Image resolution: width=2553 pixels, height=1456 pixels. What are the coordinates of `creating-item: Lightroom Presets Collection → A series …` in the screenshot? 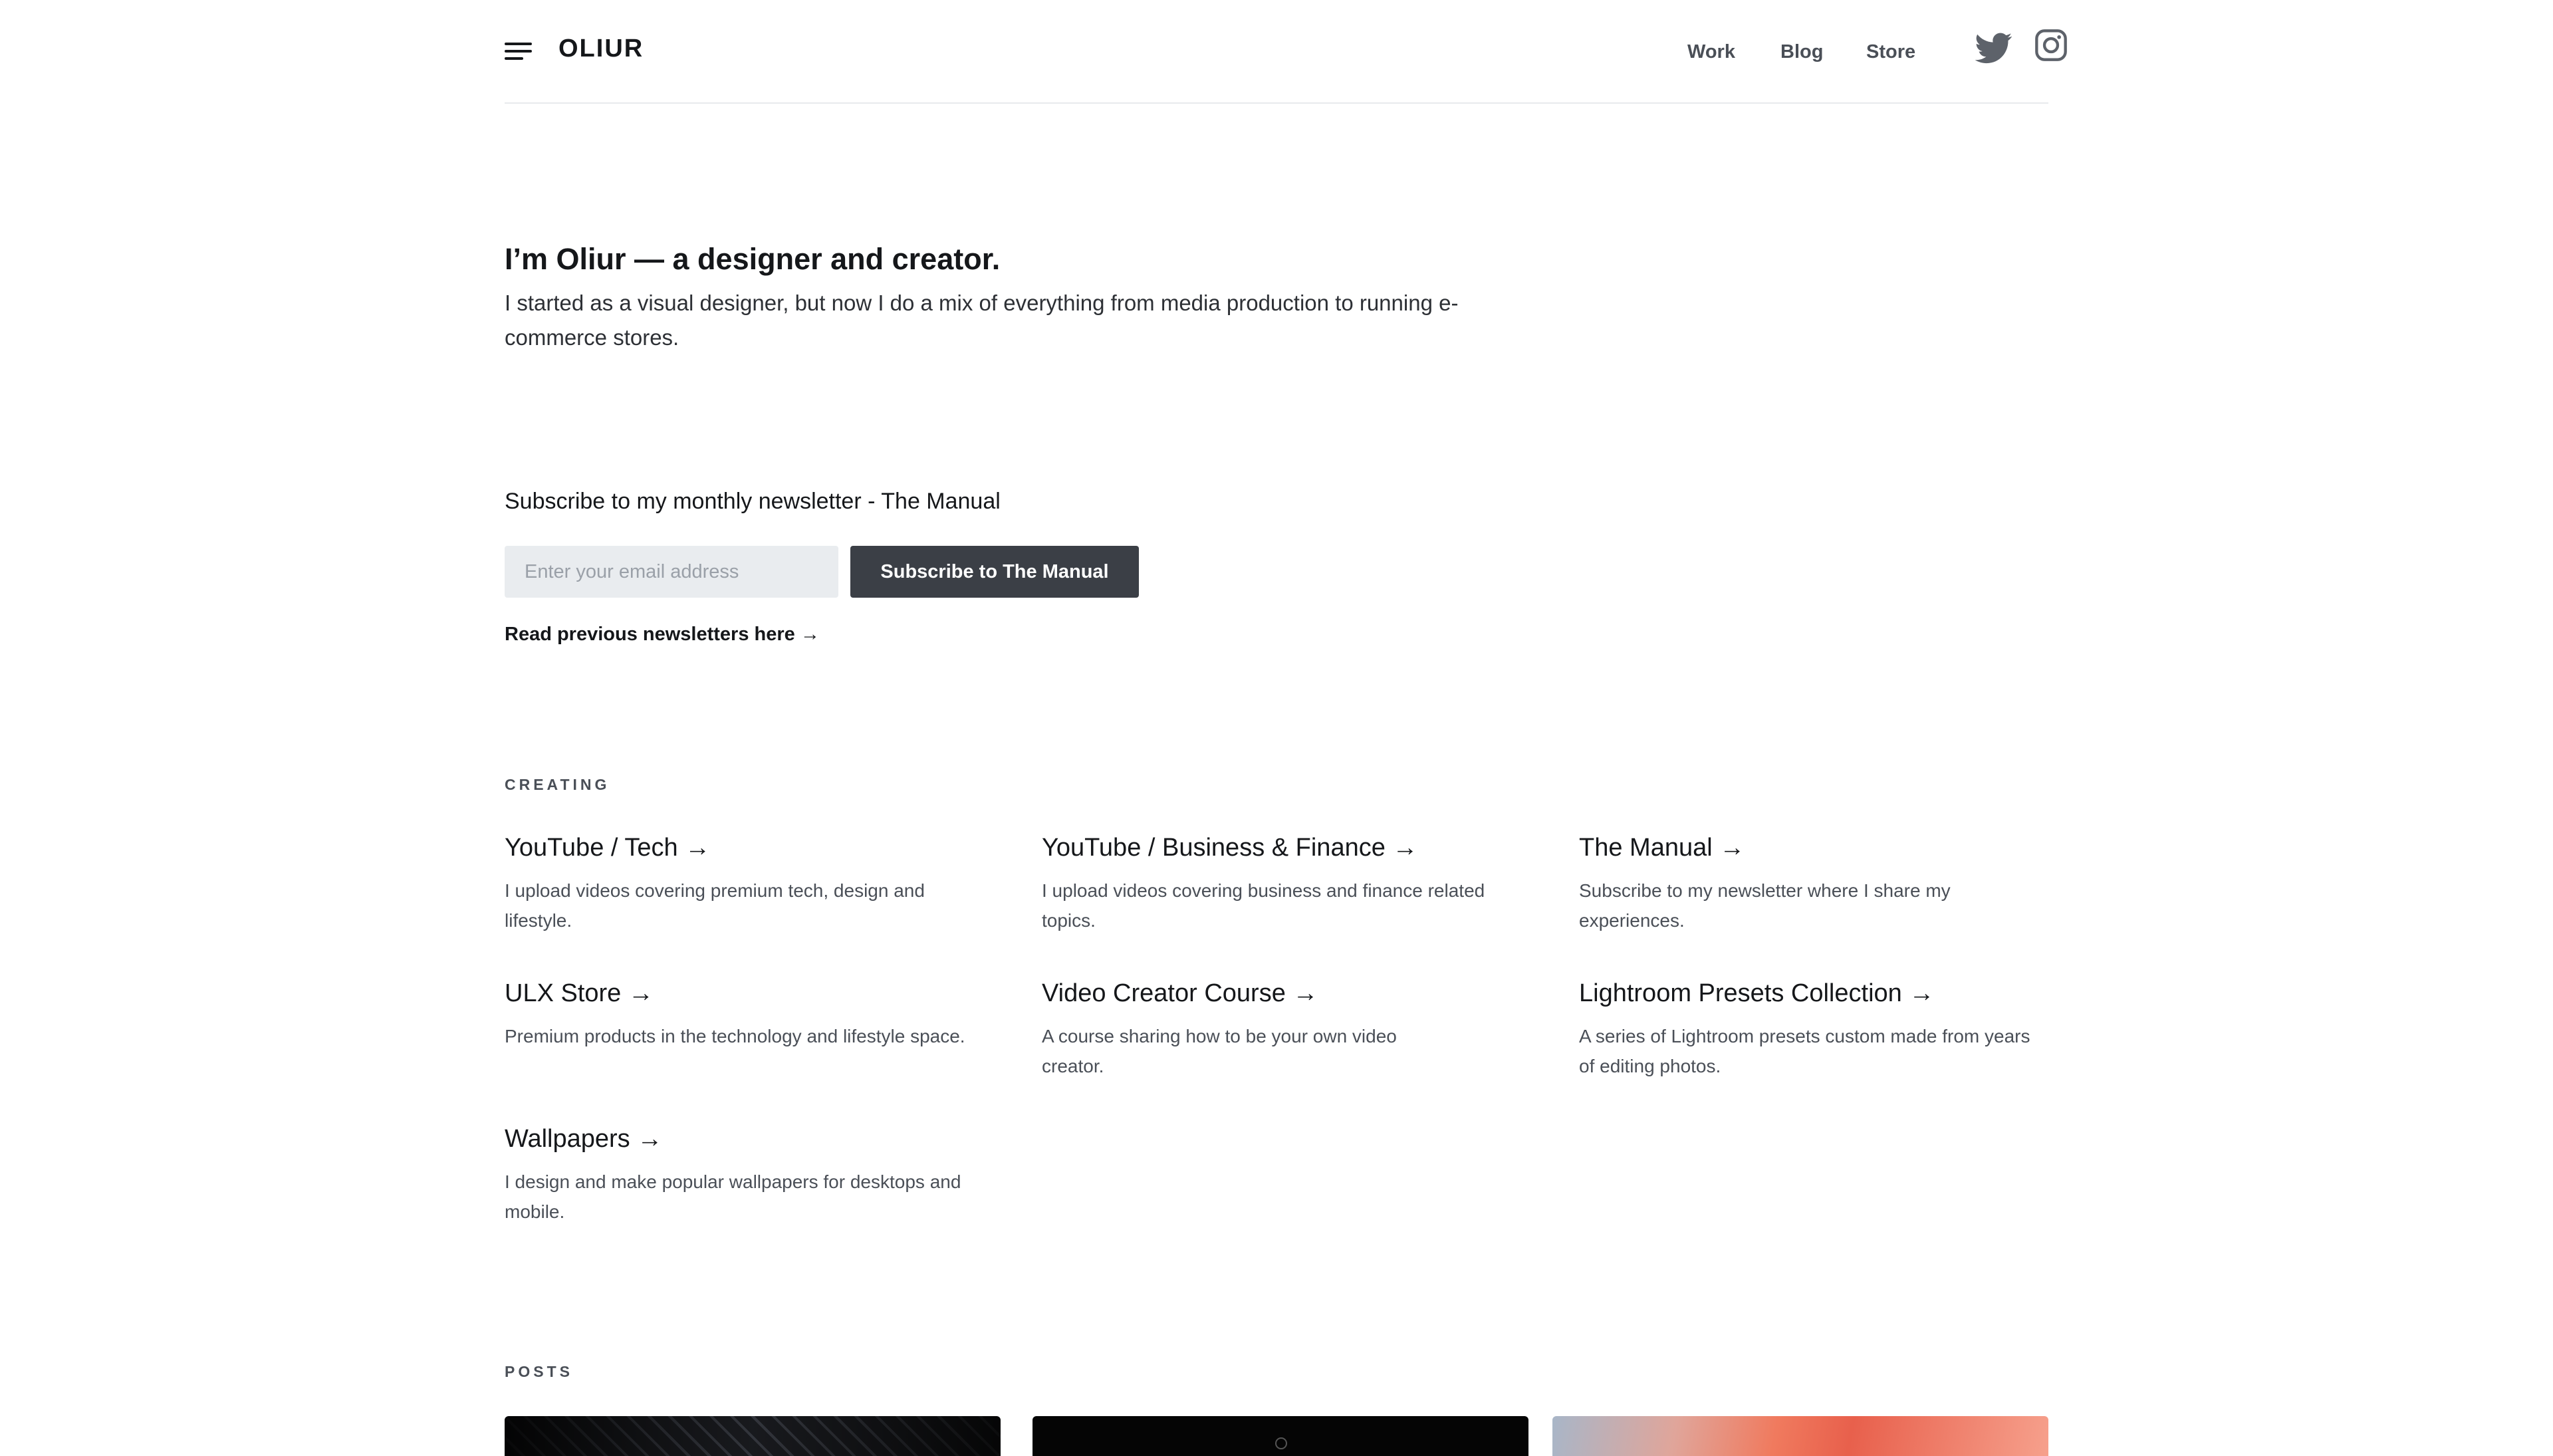 It's located at (1825, 1030).